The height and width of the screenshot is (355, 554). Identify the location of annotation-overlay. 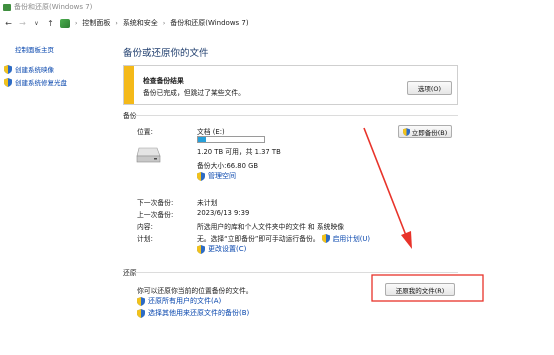
(423, 214).